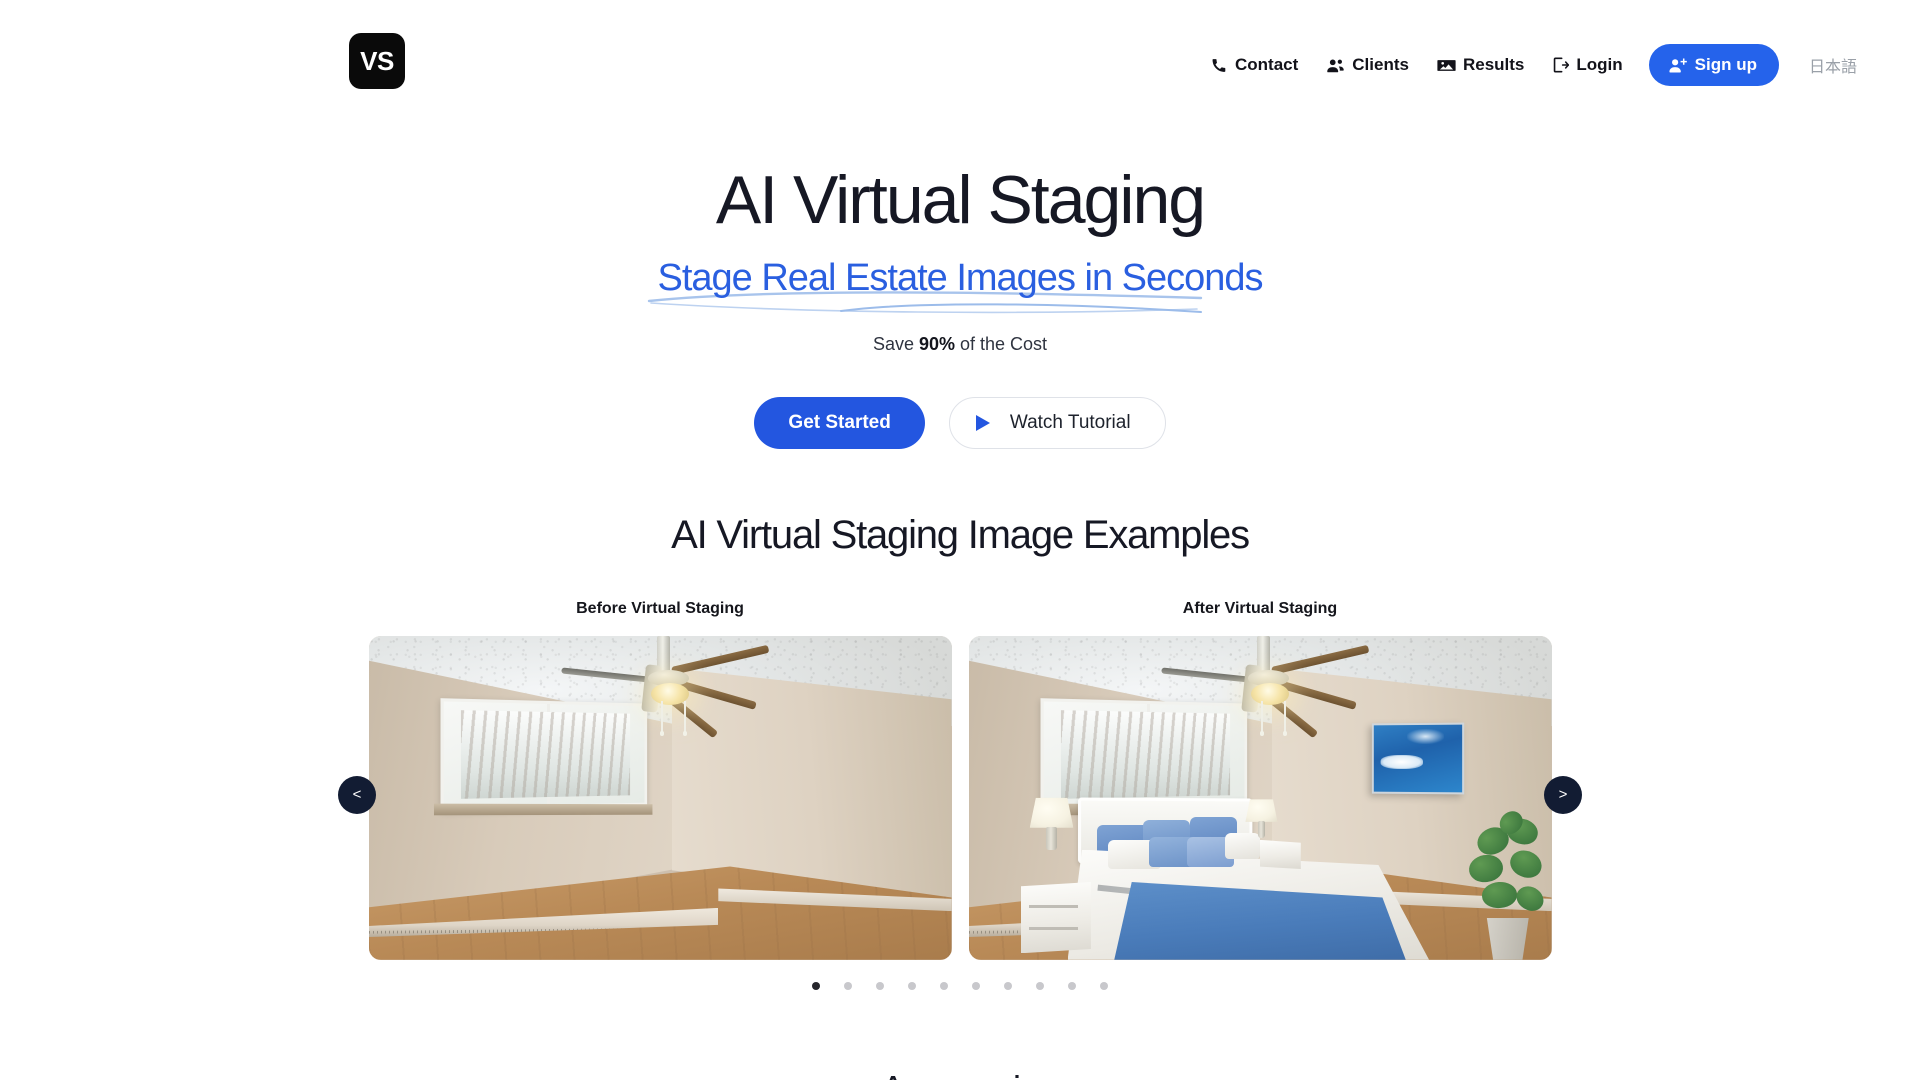  I want to click on sign-up-label: Sign up, so click(1725, 64).